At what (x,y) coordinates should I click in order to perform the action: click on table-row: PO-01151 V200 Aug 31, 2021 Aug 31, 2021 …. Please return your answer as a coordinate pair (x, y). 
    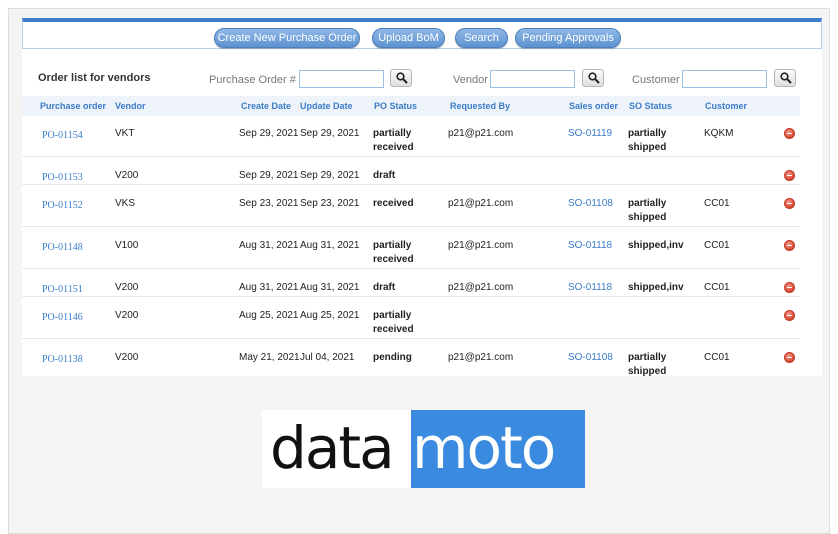
    Looking at the image, I should click on (411, 283).